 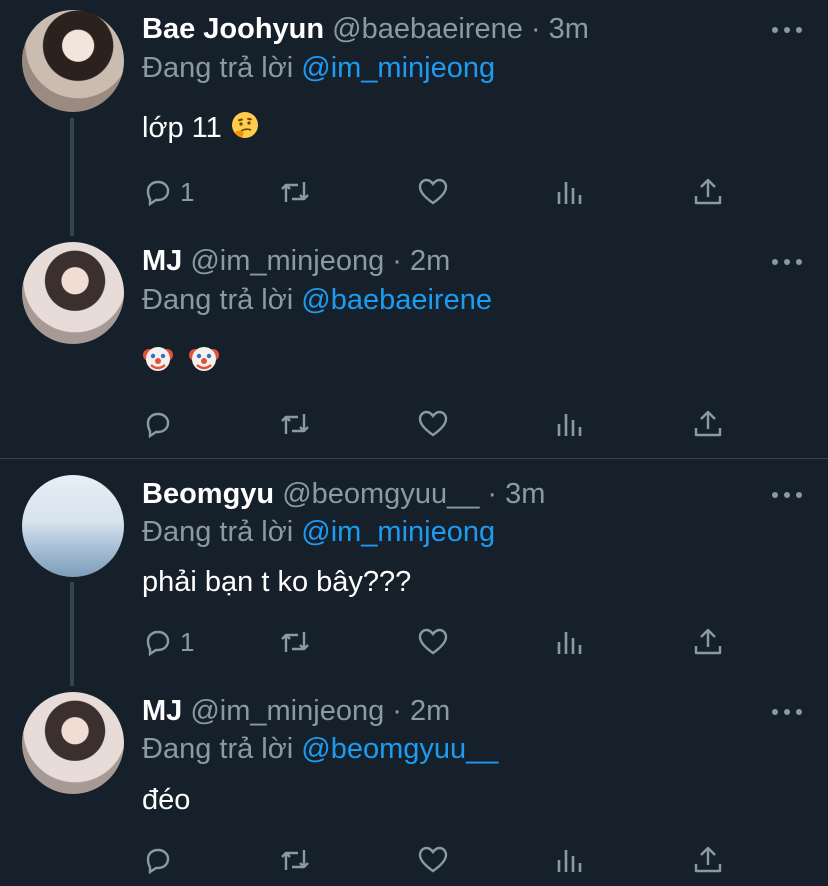 What do you see at coordinates (287, 711) in the screenshot?
I see `user-handle: @im_minjeong` at bounding box center [287, 711].